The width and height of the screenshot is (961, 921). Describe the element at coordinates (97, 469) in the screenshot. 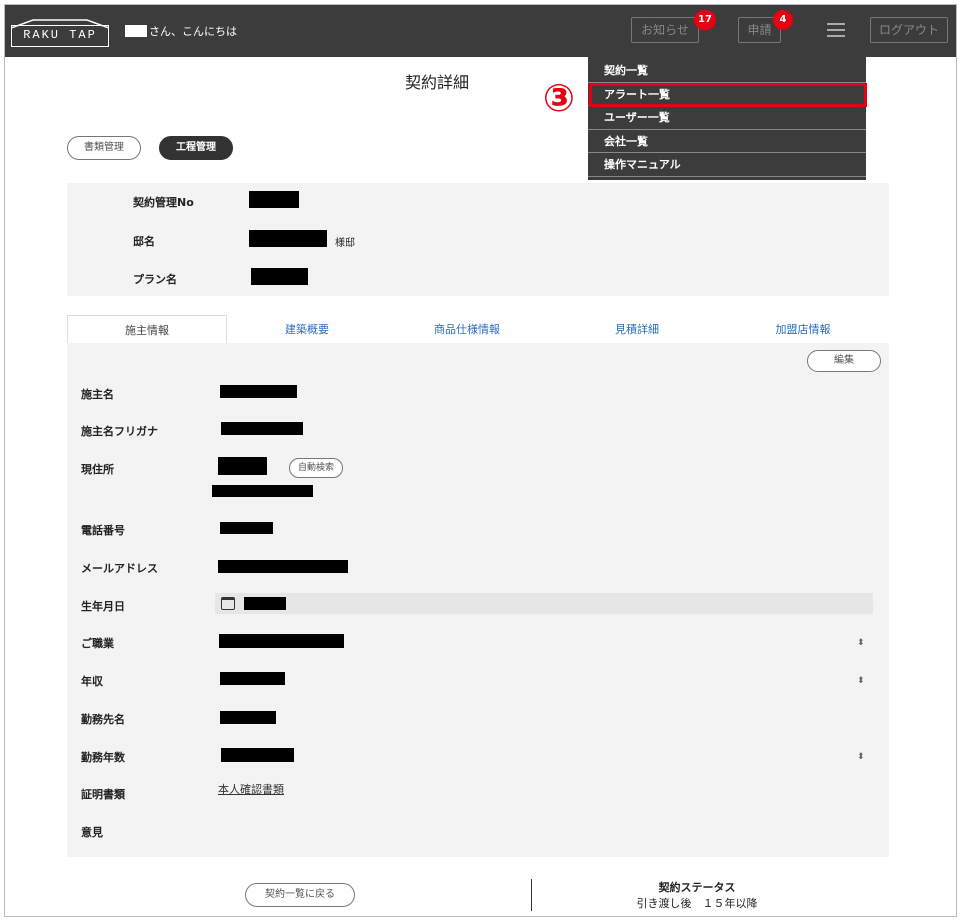

I see `field-label-address: 現住所` at that location.